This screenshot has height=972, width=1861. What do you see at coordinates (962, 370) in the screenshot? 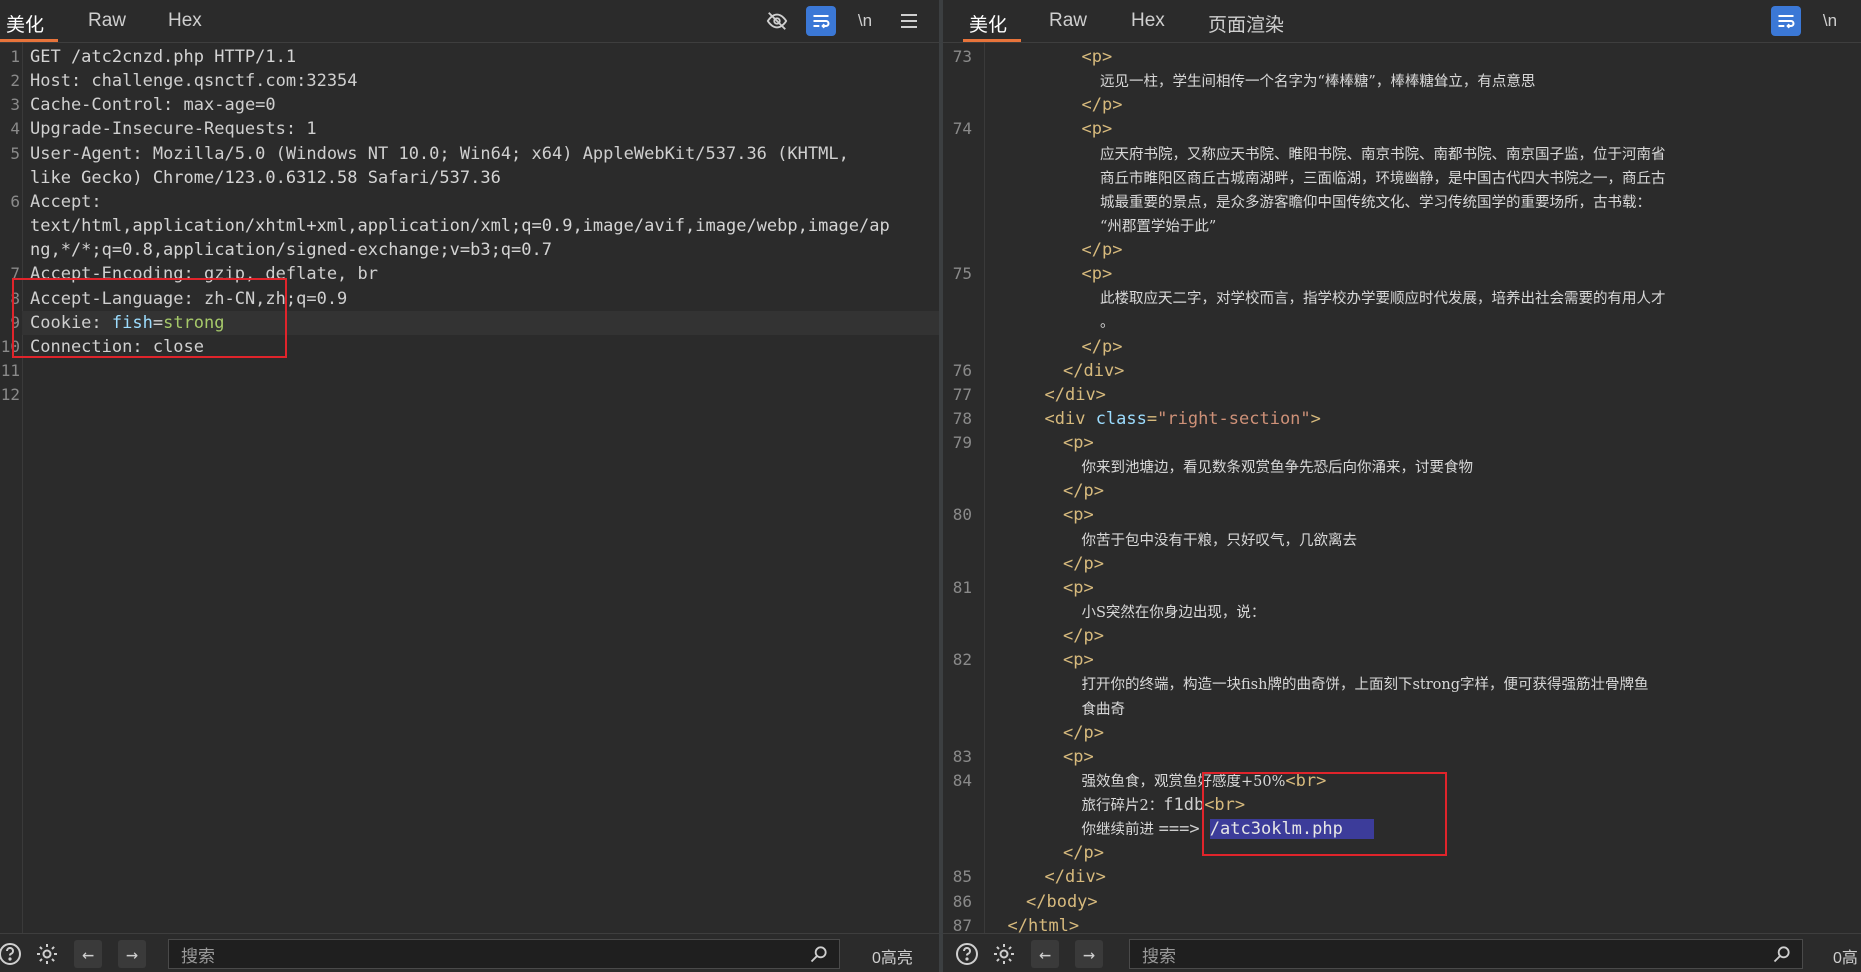
I see `line-number: 76` at bounding box center [962, 370].